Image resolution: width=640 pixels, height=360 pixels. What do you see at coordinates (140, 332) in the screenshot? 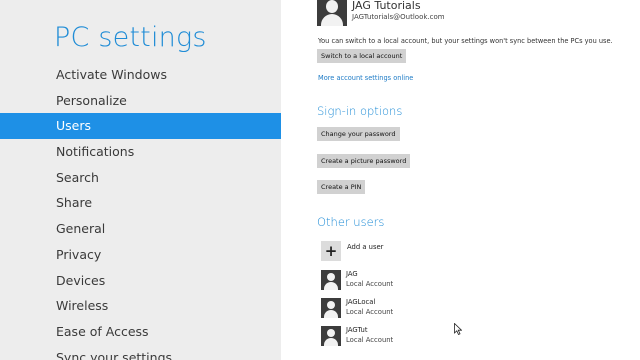
I see `nav-item-ease-of-access: Ease of Access` at bounding box center [140, 332].